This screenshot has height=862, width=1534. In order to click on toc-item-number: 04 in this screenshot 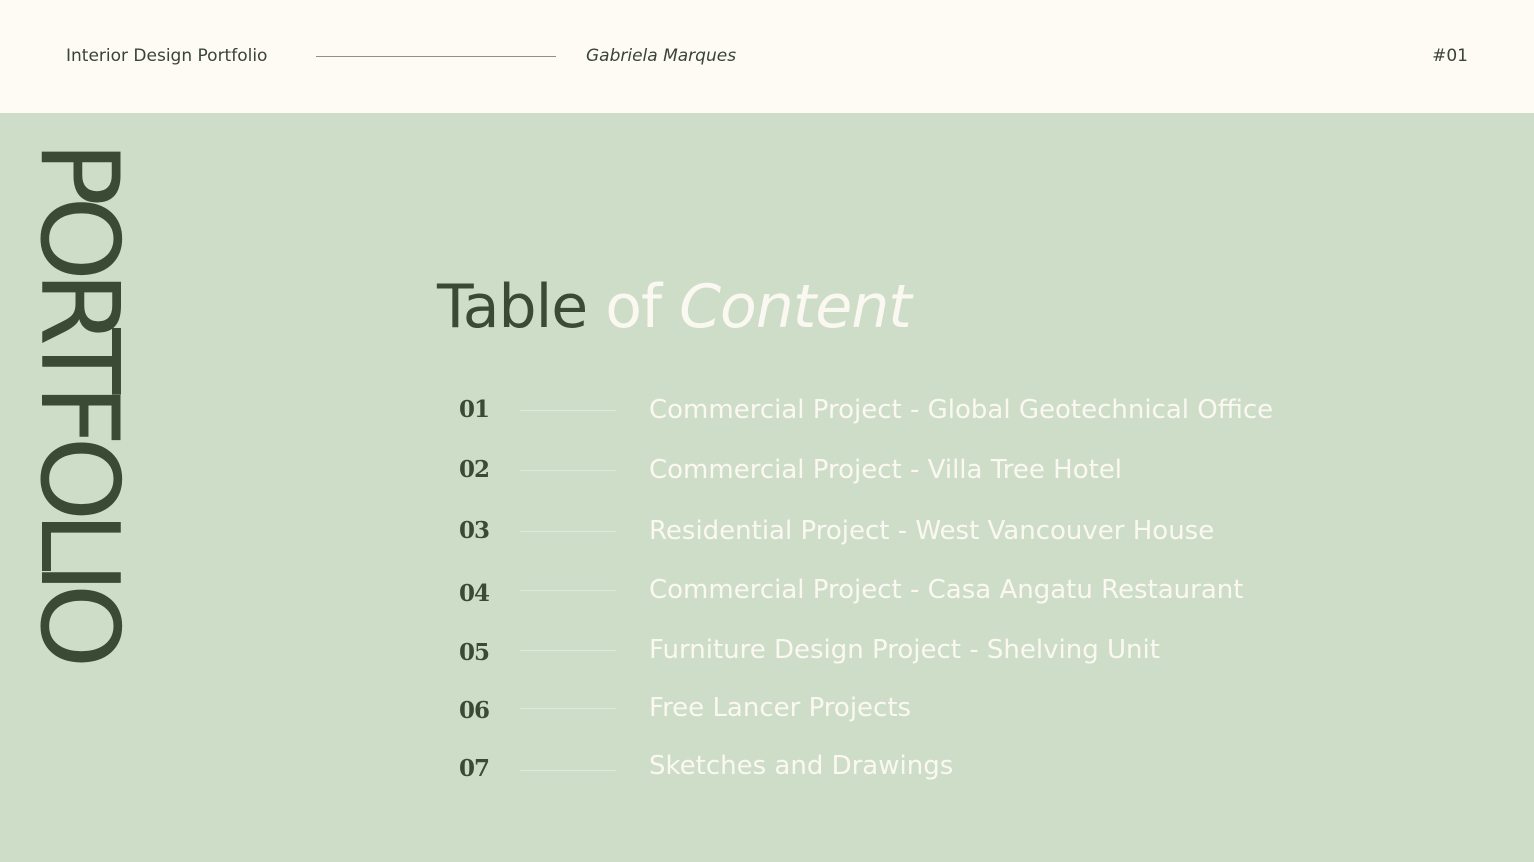, I will do `click(474, 593)`.